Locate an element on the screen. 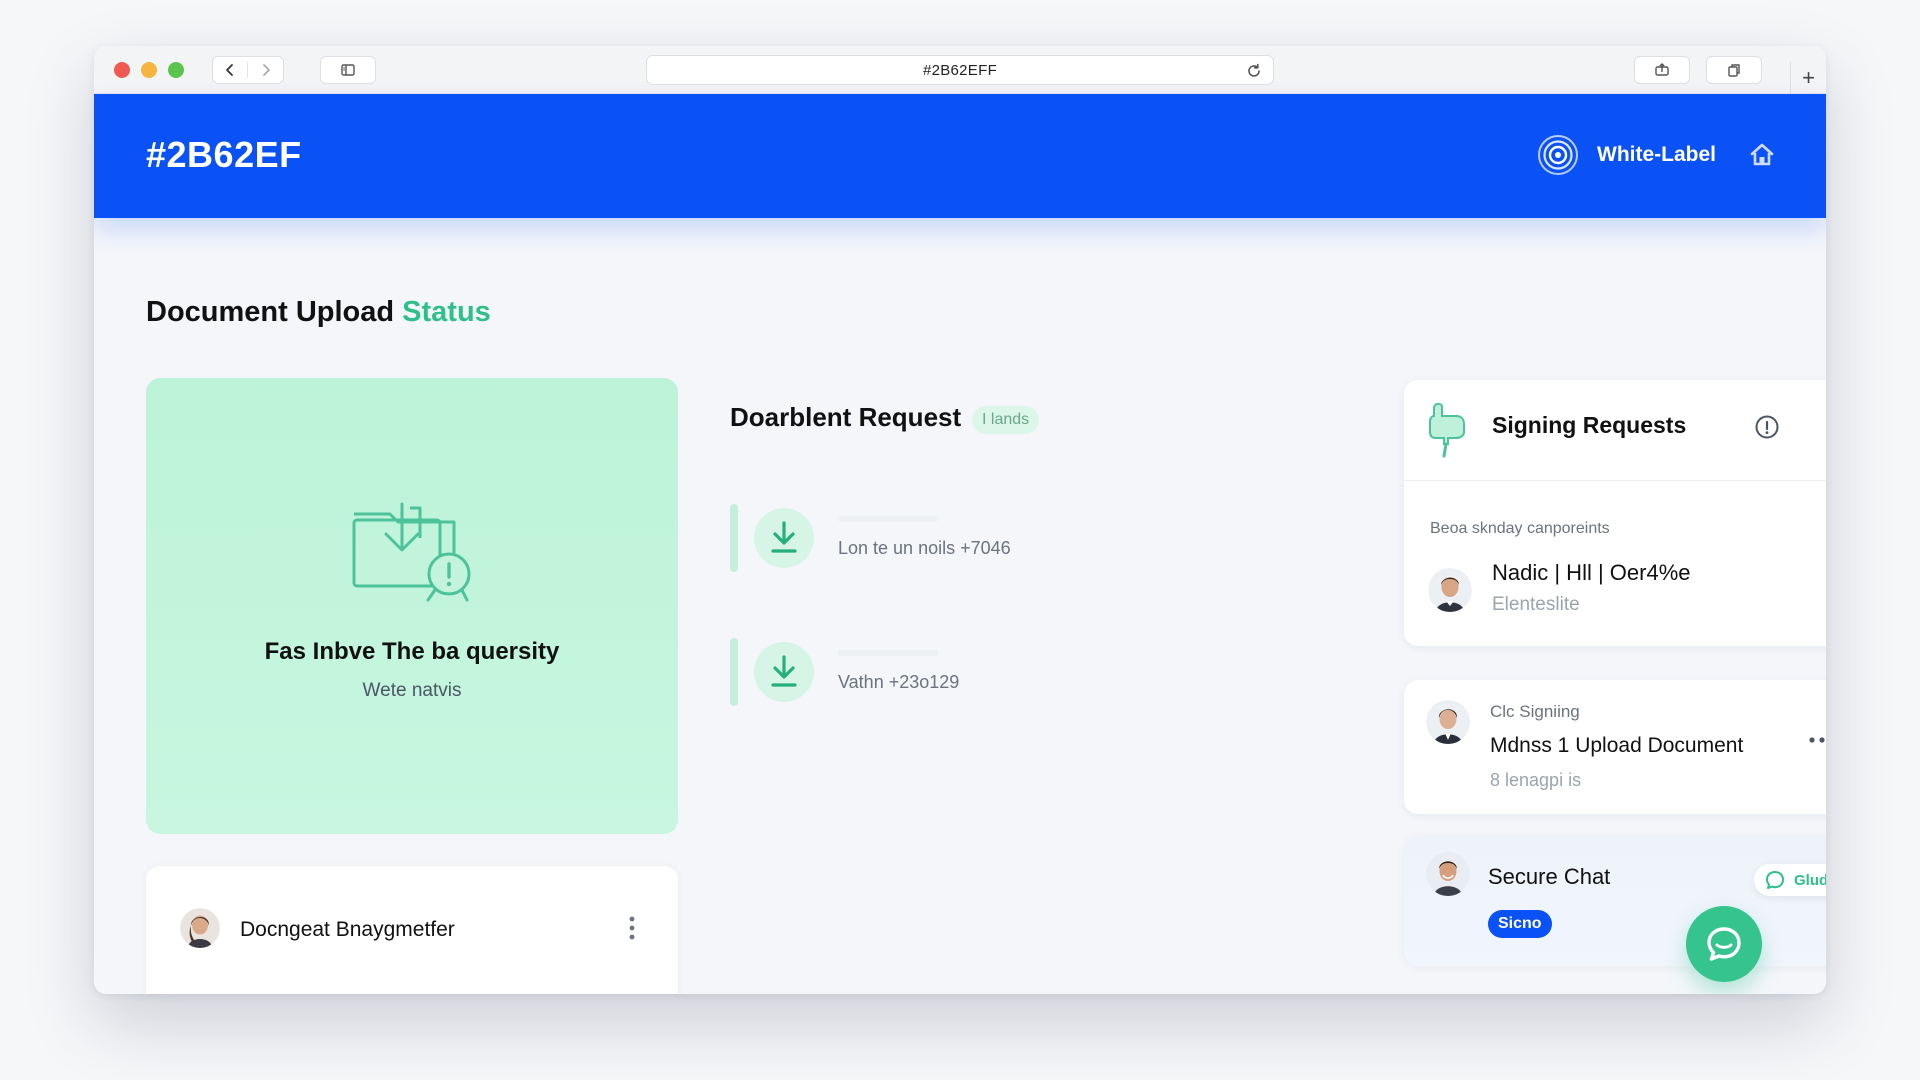  signing-item-subtitle: 8 lenagpi is is located at coordinates (1536, 780).